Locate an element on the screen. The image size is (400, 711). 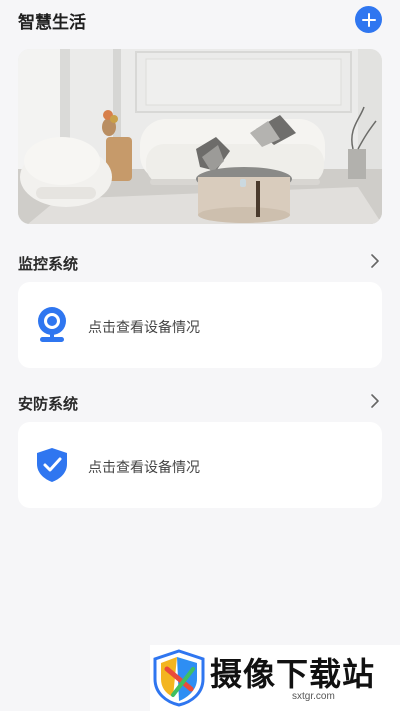
section-title-monitor: 监控系统 is located at coordinates (48, 264).